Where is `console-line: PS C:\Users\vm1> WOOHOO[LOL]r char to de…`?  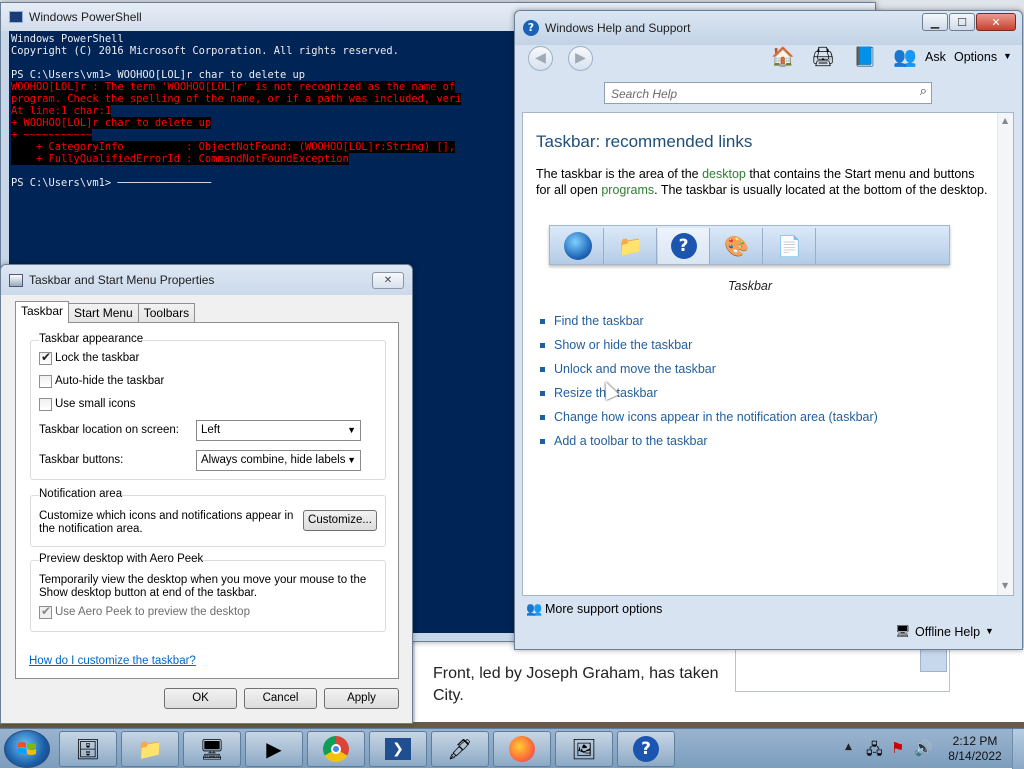 console-line: PS C:\Users\vm1> WOOHOO[LOL]r char to de… is located at coordinates (158, 75).